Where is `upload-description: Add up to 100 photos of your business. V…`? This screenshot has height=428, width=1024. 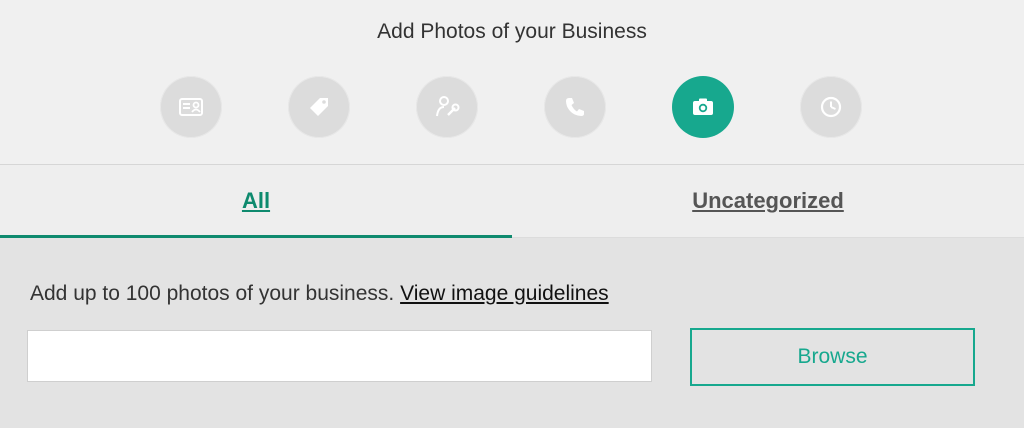
upload-description: Add up to 100 photos of your business. V… is located at coordinates (319, 294).